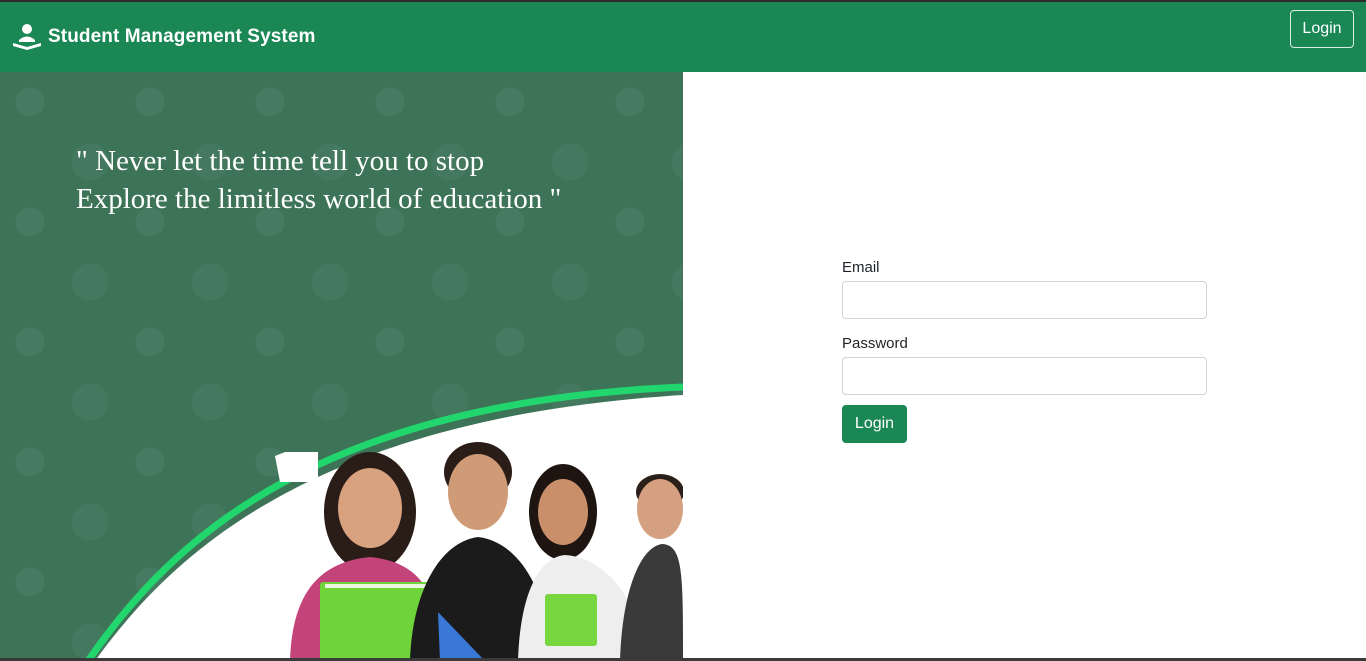 The width and height of the screenshot is (1366, 661). Describe the element at coordinates (1322, 29) in the screenshot. I see `navbar-login-button: Login` at that location.